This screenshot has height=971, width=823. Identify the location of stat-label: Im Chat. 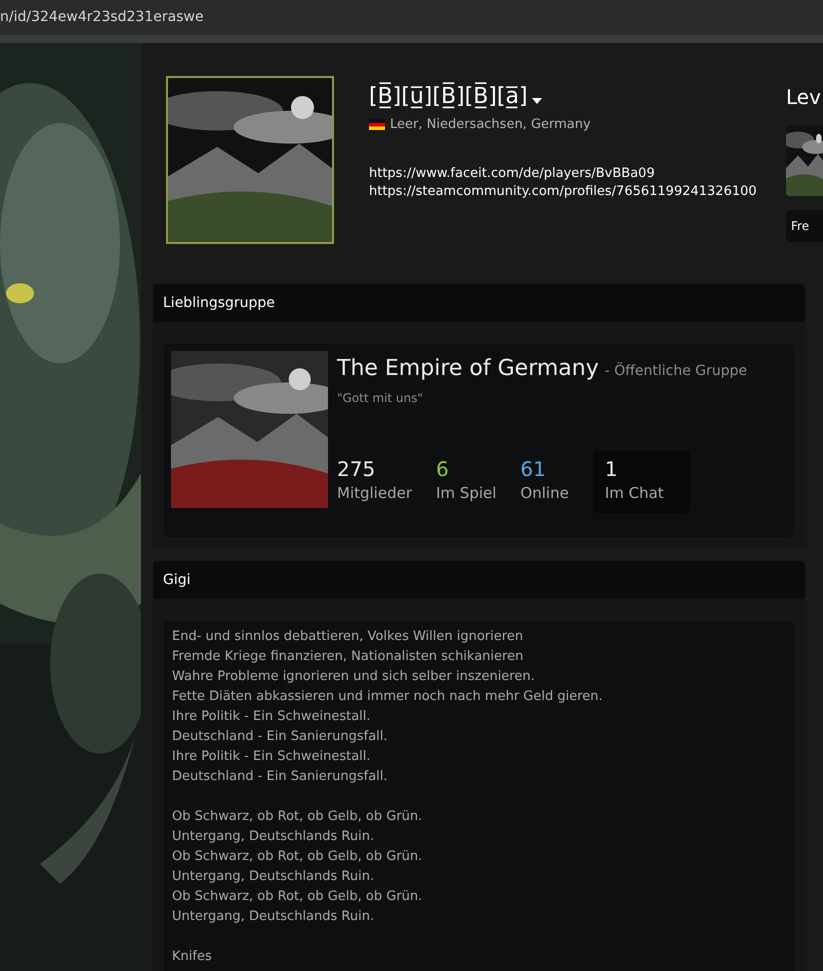
(634, 493).